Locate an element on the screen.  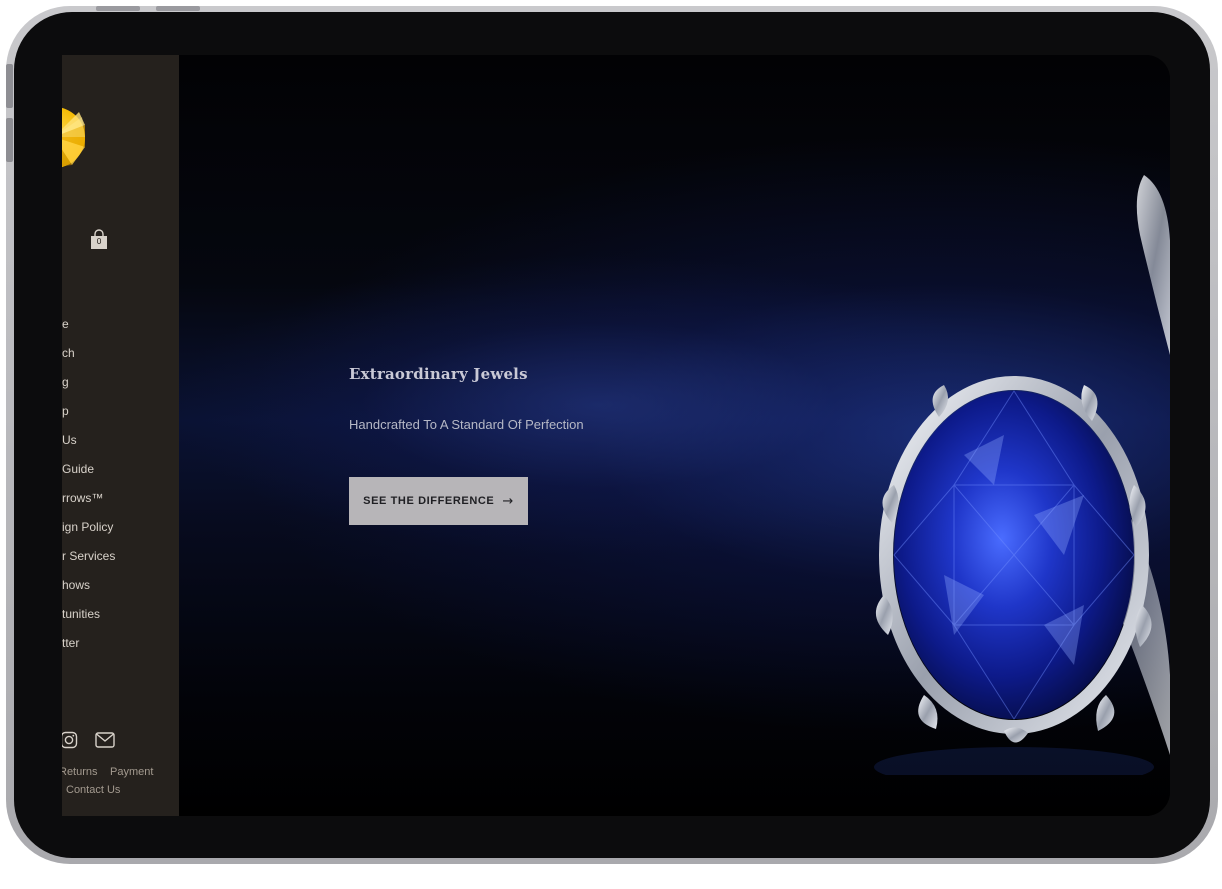
nav-item-services: r Services is located at coordinates (120, 561).